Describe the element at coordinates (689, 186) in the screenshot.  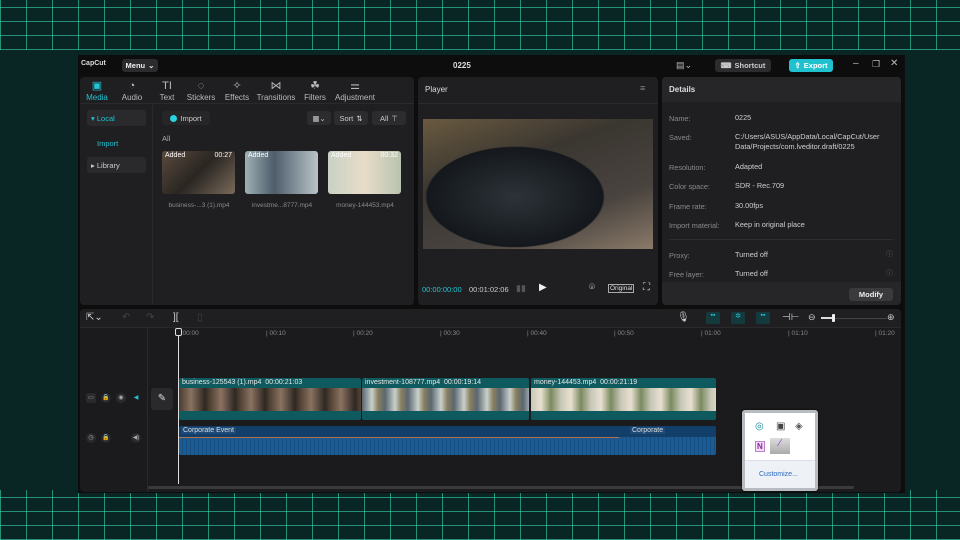
I see `color-space-label: Color space:` at that location.